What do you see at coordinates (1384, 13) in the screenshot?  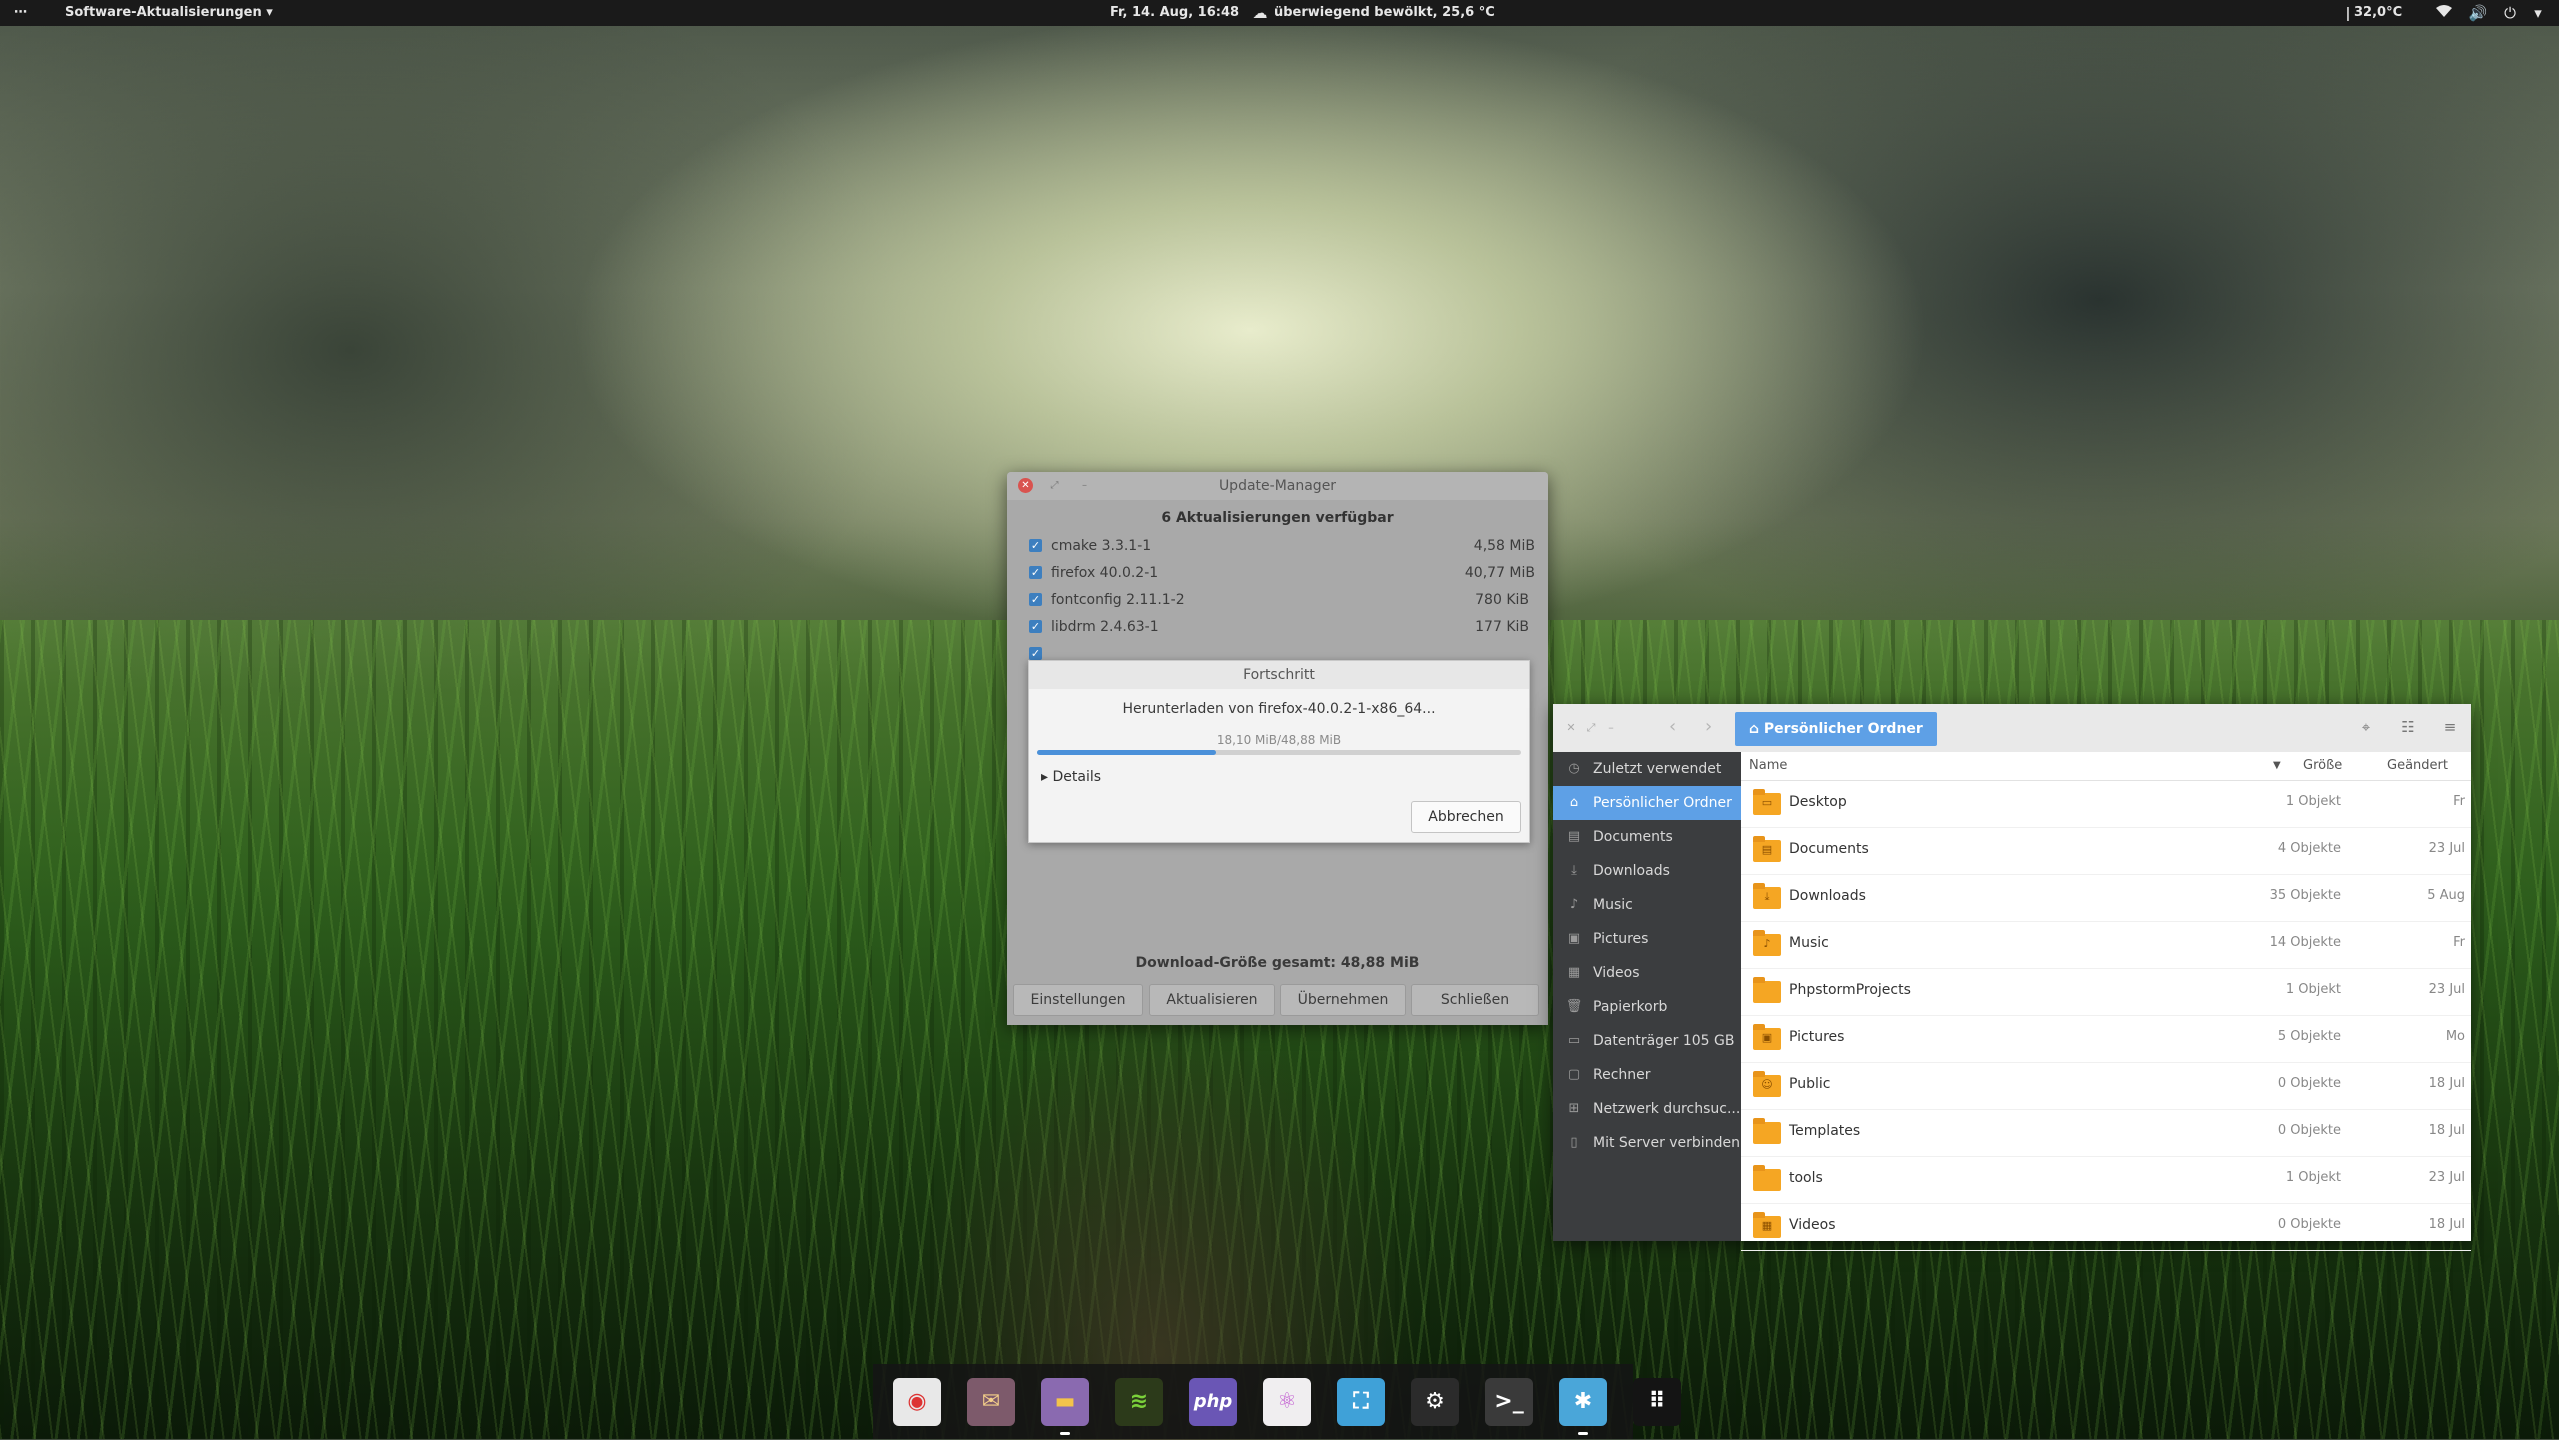 I see `weather-text: überwiegend bewölkt, 25,6 °C` at bounding box center [1384, 13].